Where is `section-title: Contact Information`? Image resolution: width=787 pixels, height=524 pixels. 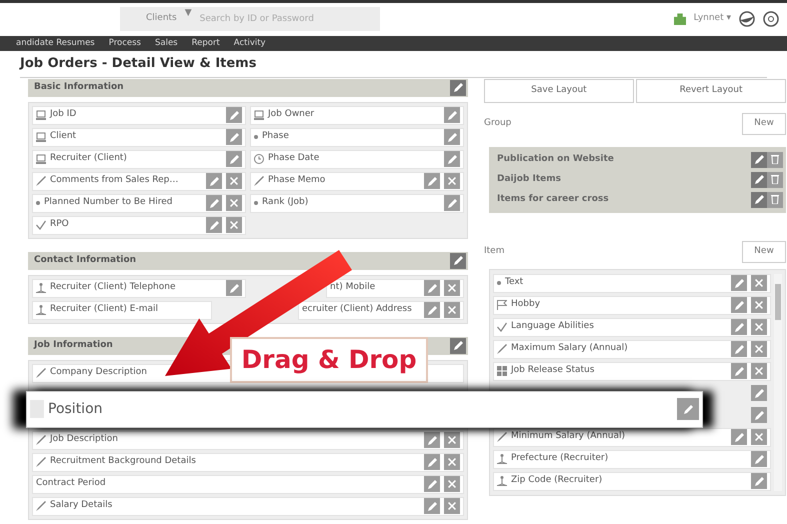
section-title: Contact Information is located at coordinates (85, 260).